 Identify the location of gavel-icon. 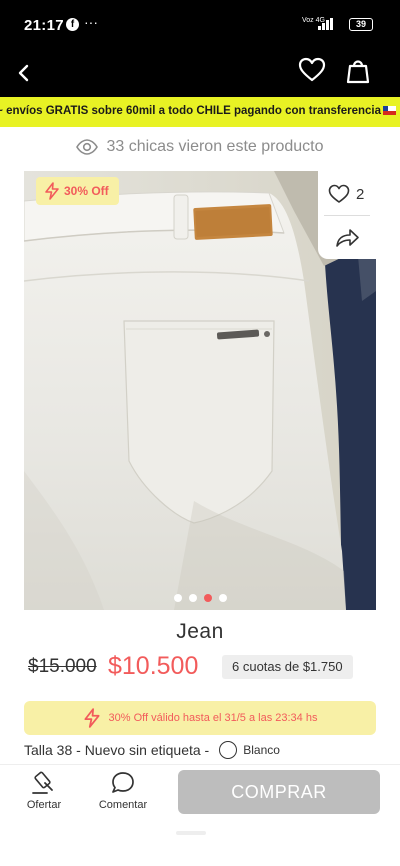
(42, 782).